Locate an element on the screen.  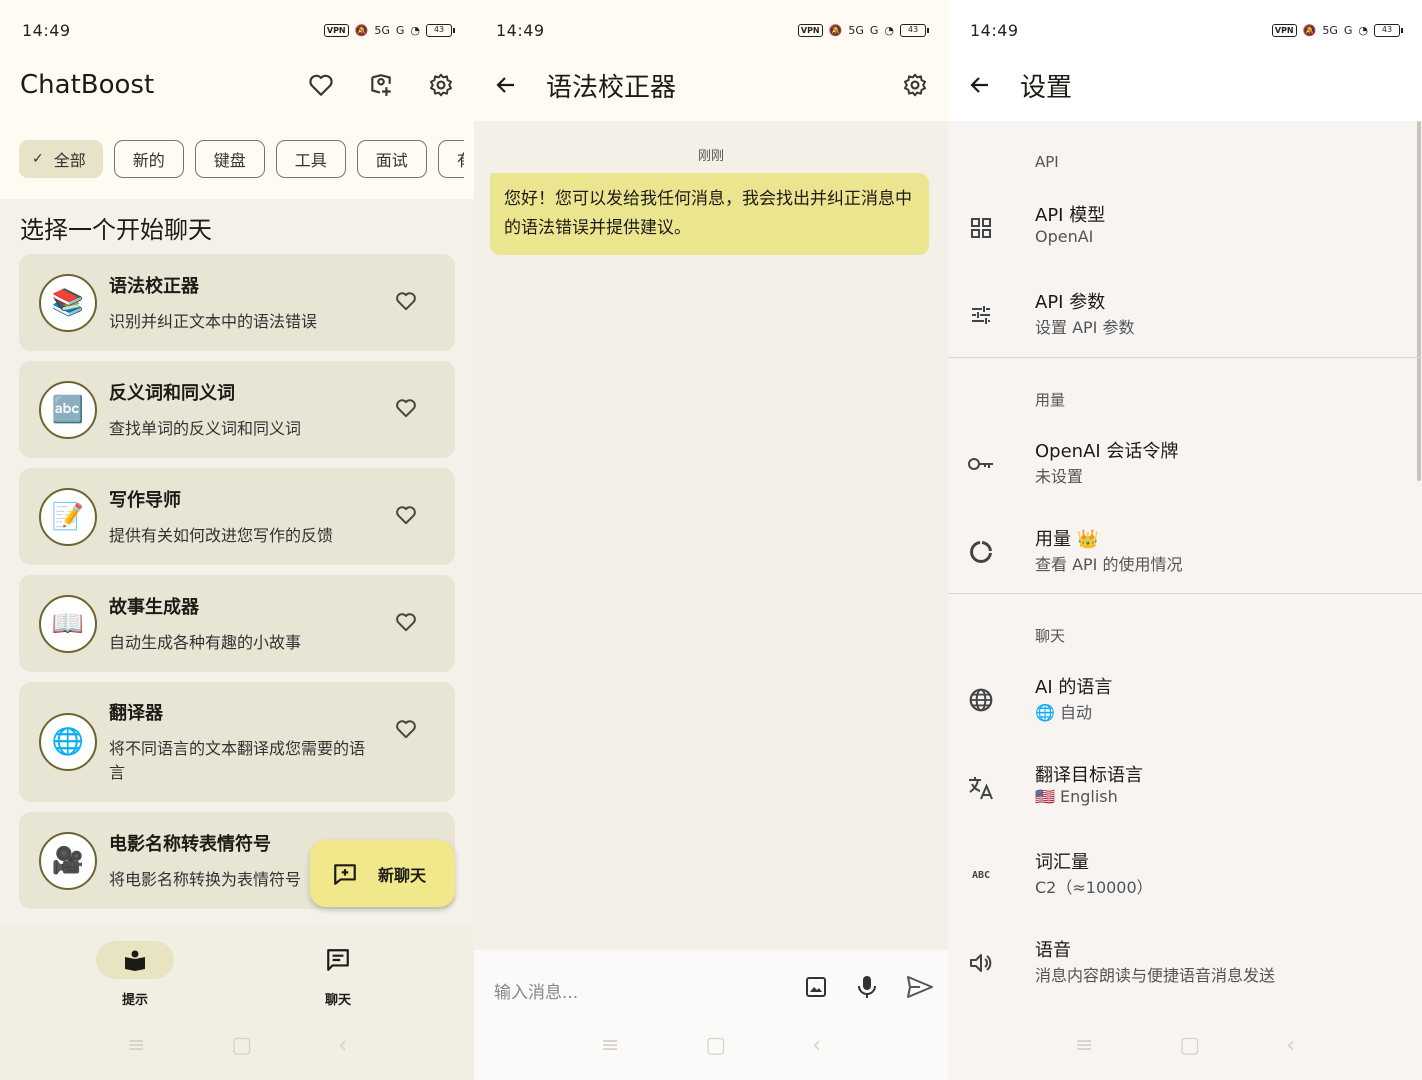
setting-value: 消息内容朗读与便捷语音消息发送 is located at coordinates (1155, 975).